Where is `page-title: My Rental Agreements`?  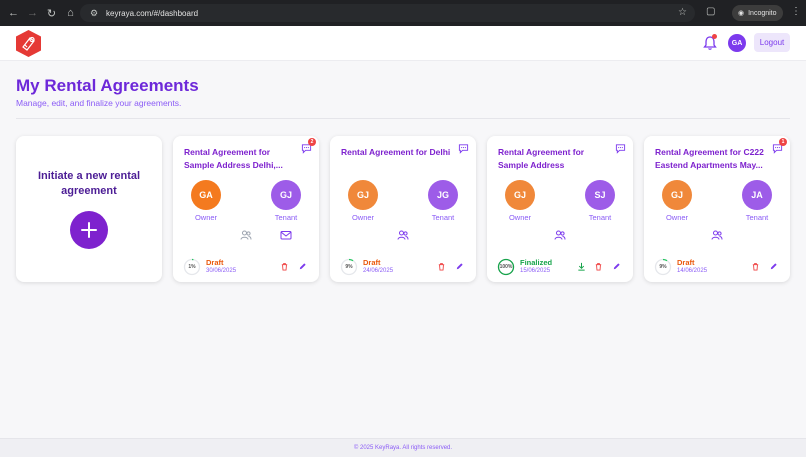
page-title: My Rental Agreements is located at coordinates (107, 85).